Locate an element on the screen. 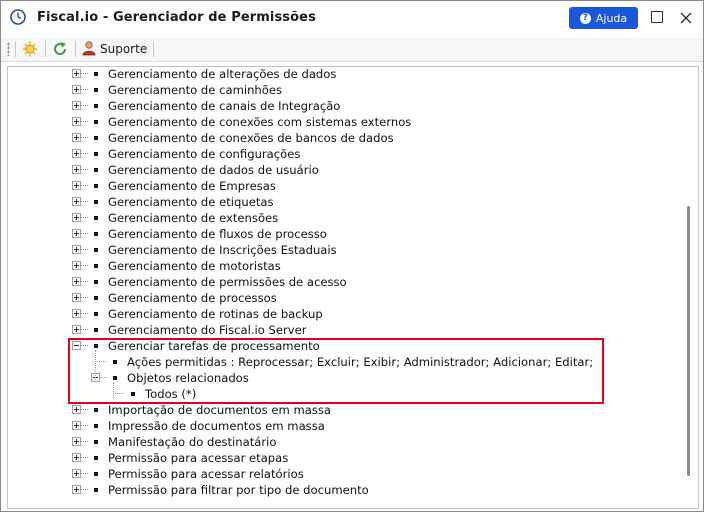 This screenshot has width=704, height=512. tree-item: Gerenciamento de permissões de acesso is located at coordinates (343, 282).